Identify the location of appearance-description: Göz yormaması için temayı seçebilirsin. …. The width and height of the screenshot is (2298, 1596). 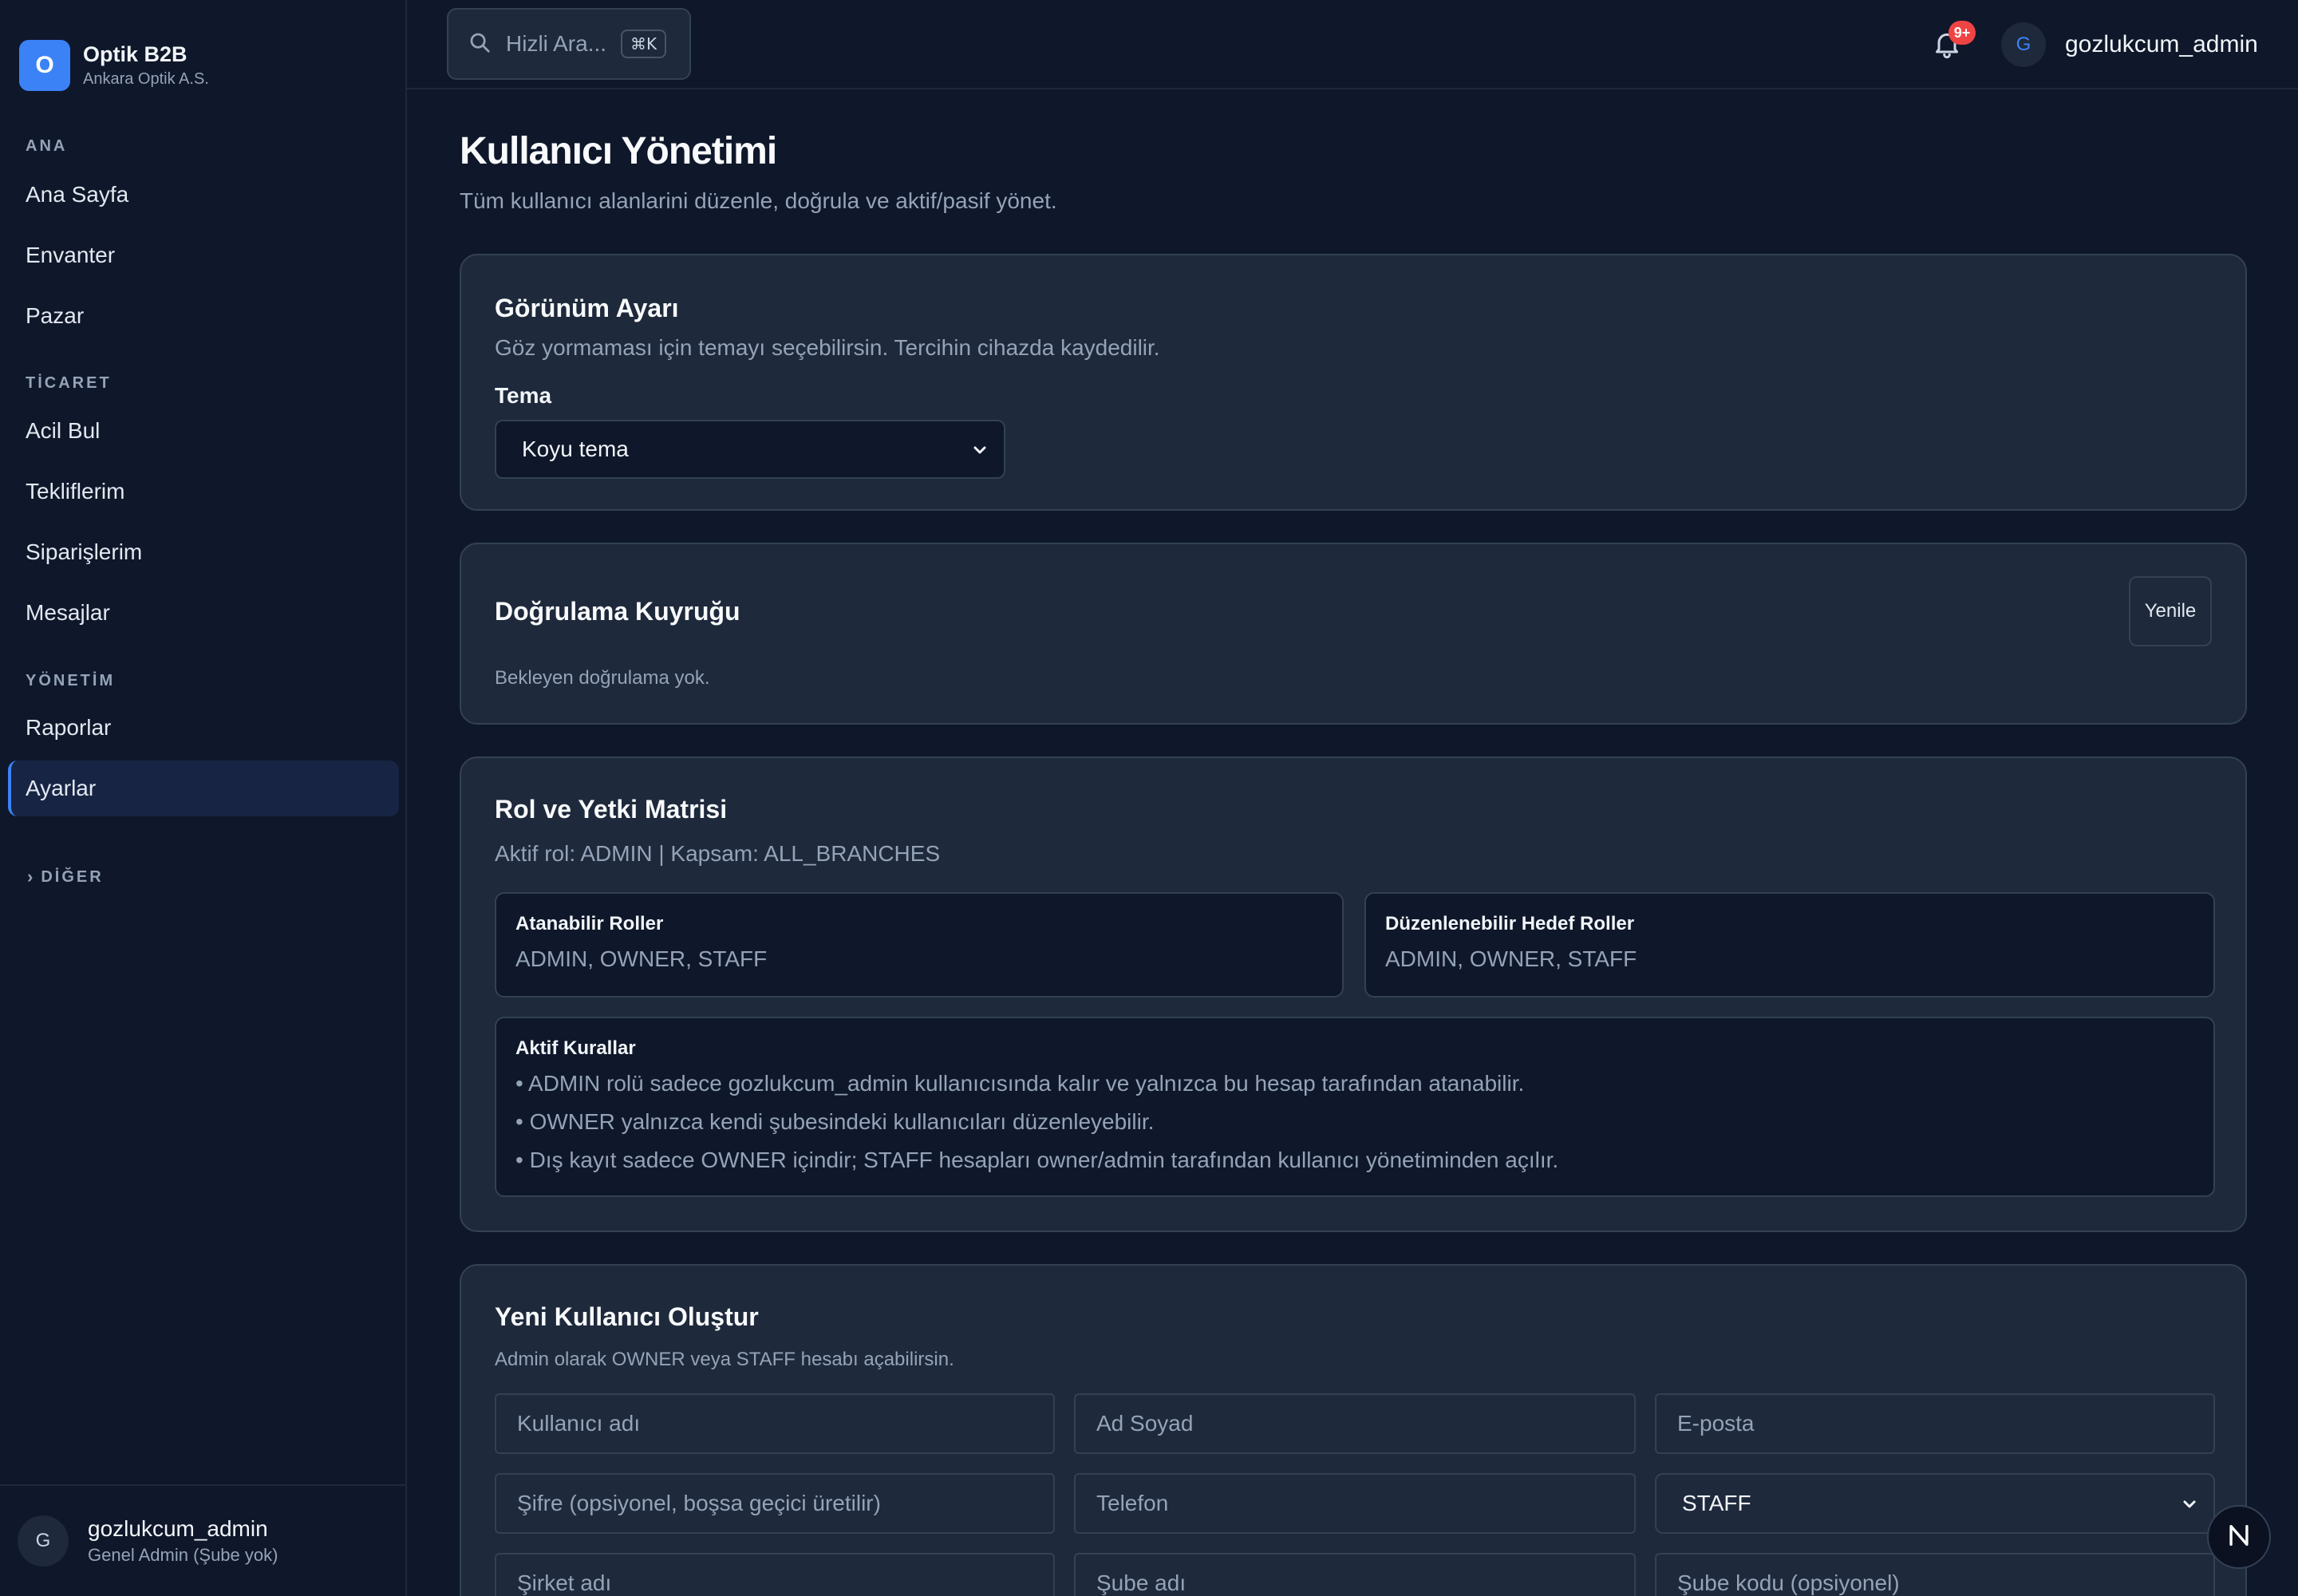
(828, 347).